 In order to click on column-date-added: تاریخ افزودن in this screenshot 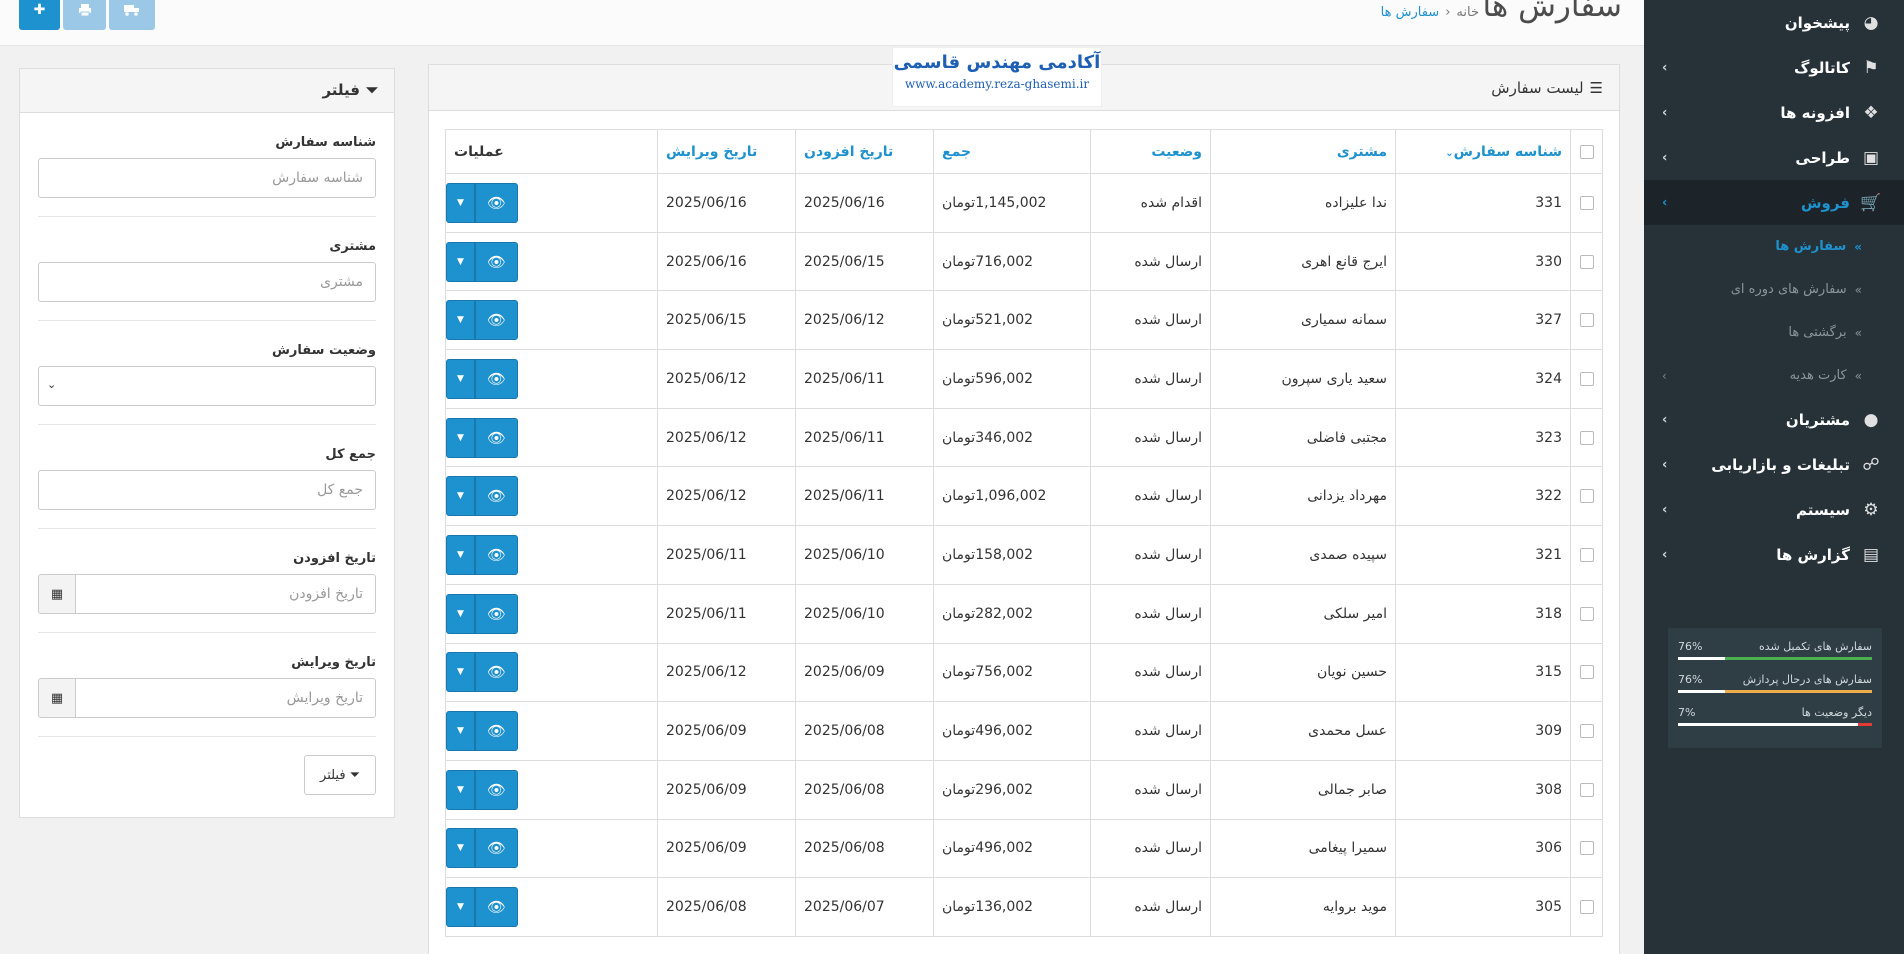, I will do `click(864, 151)`.